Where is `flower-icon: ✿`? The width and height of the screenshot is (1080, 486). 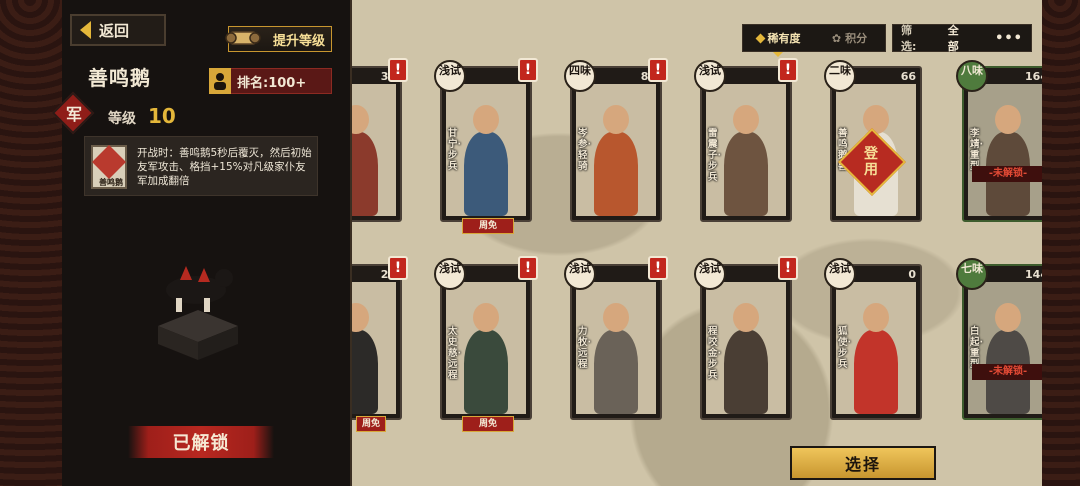 flower-icon: ✿ is located at coordinates (836, 38).